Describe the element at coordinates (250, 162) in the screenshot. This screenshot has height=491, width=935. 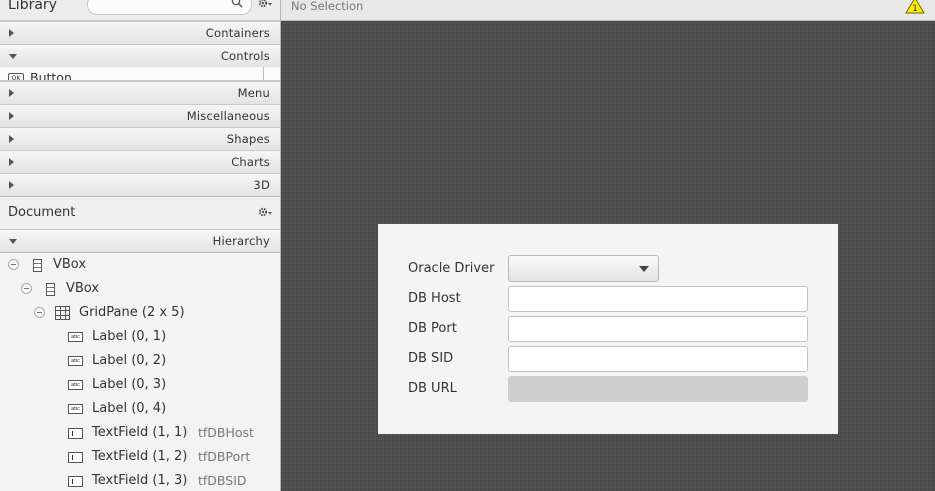
I see `section-label: Charts` at that location.